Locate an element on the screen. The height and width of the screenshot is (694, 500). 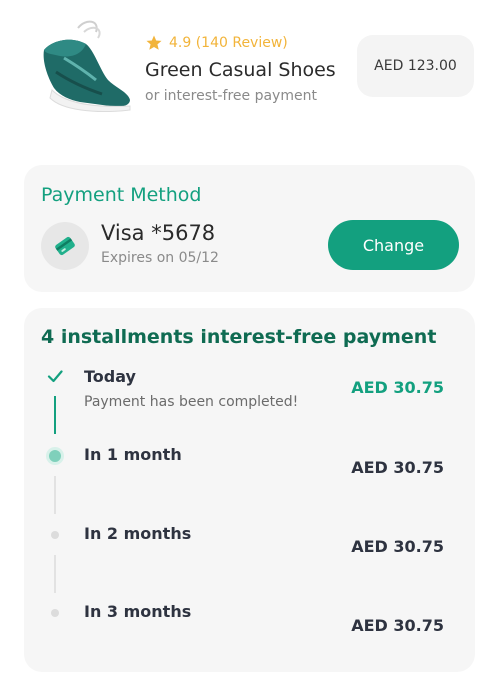
installment-label: In 3 months is located at coordinates (138, 611).